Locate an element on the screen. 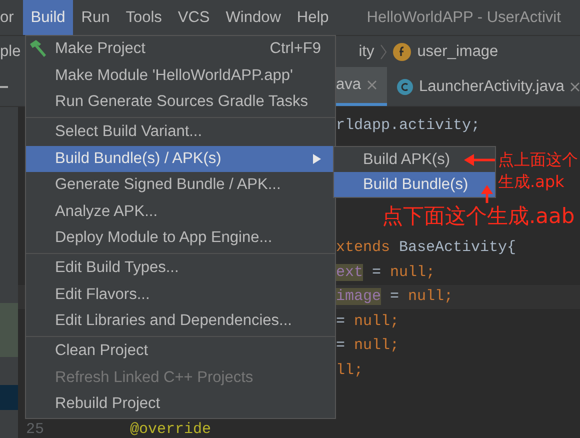 The height and width of the screenshot is (438, 580). code-line: ext = null; is located at coordinates (386, 272).